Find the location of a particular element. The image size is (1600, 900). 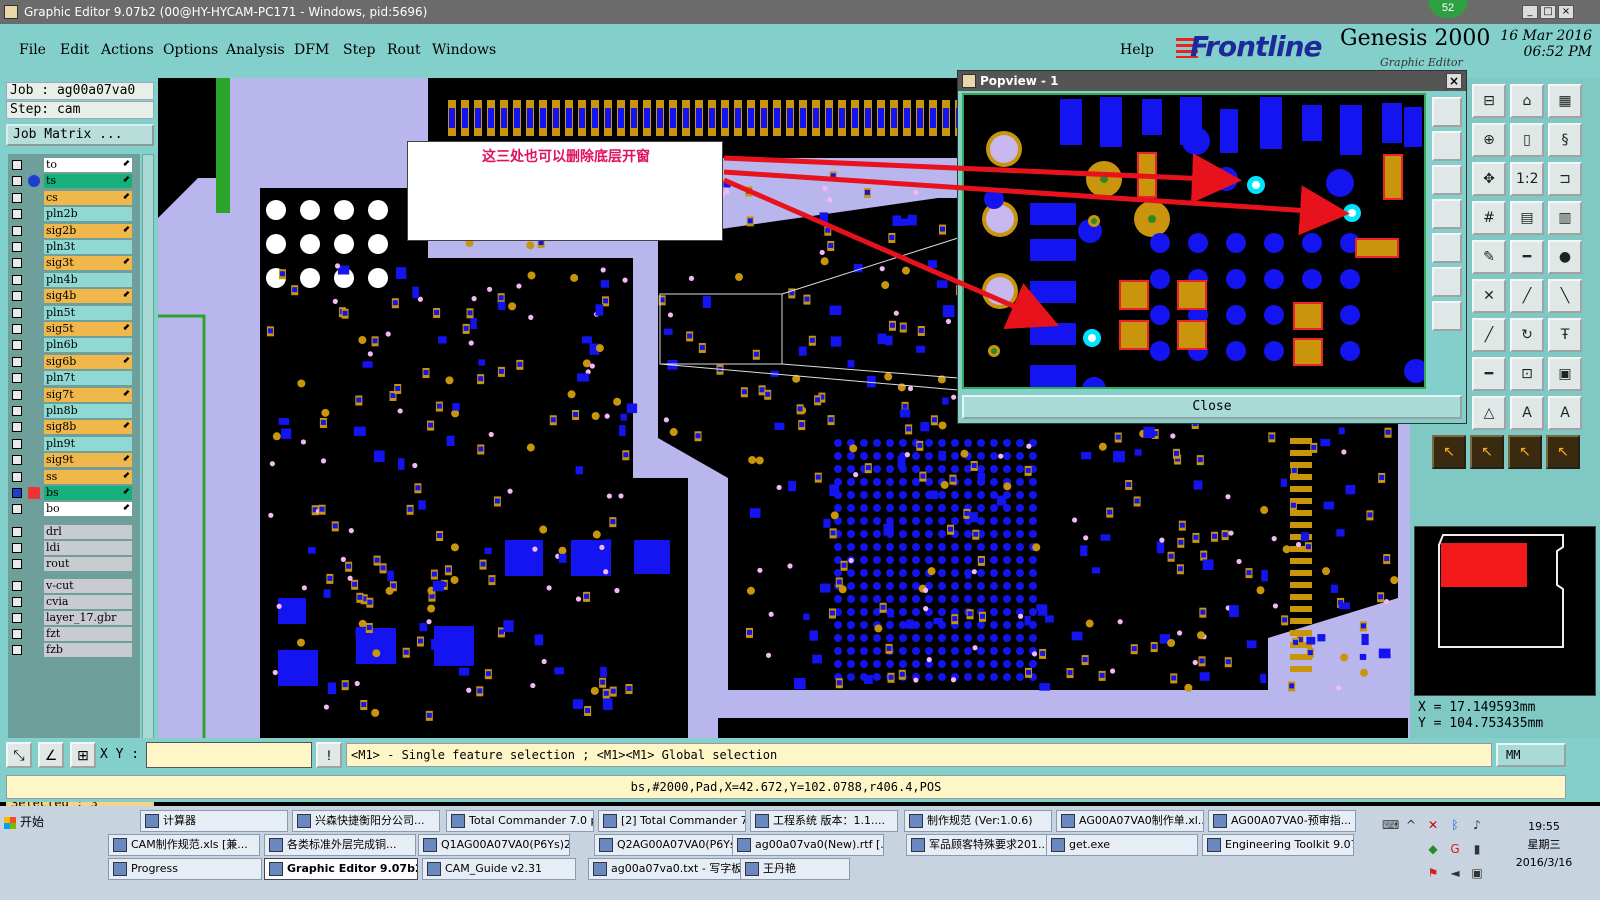

taskbar-item: ag00a07va0.txt - 写字板 is located at coordinates (665, 869).